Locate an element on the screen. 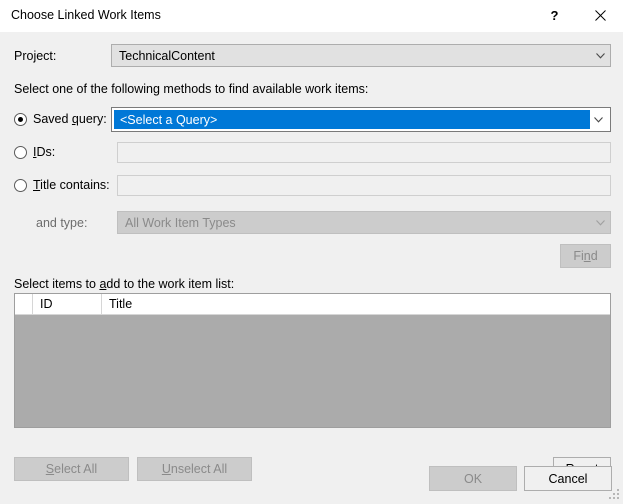 This screenshot has width=623, height=504. select-all-button-label: Select All is located at coordinates (71, 469).